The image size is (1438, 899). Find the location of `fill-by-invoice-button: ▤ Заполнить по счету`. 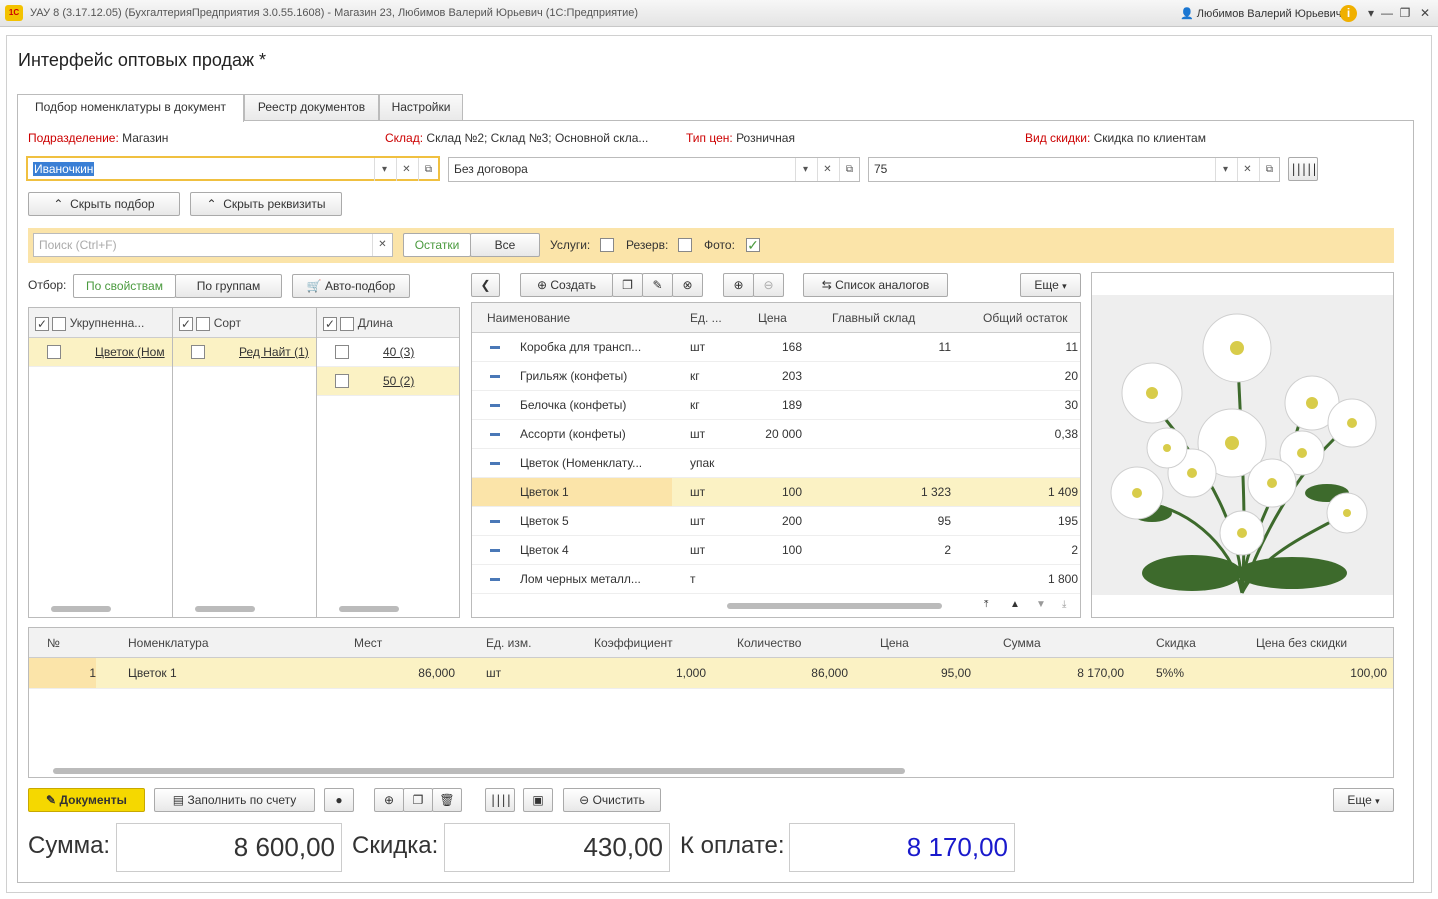

fill-by-invoice-button: ▤ Заполнить по счету is located at coordinates (234, 800).